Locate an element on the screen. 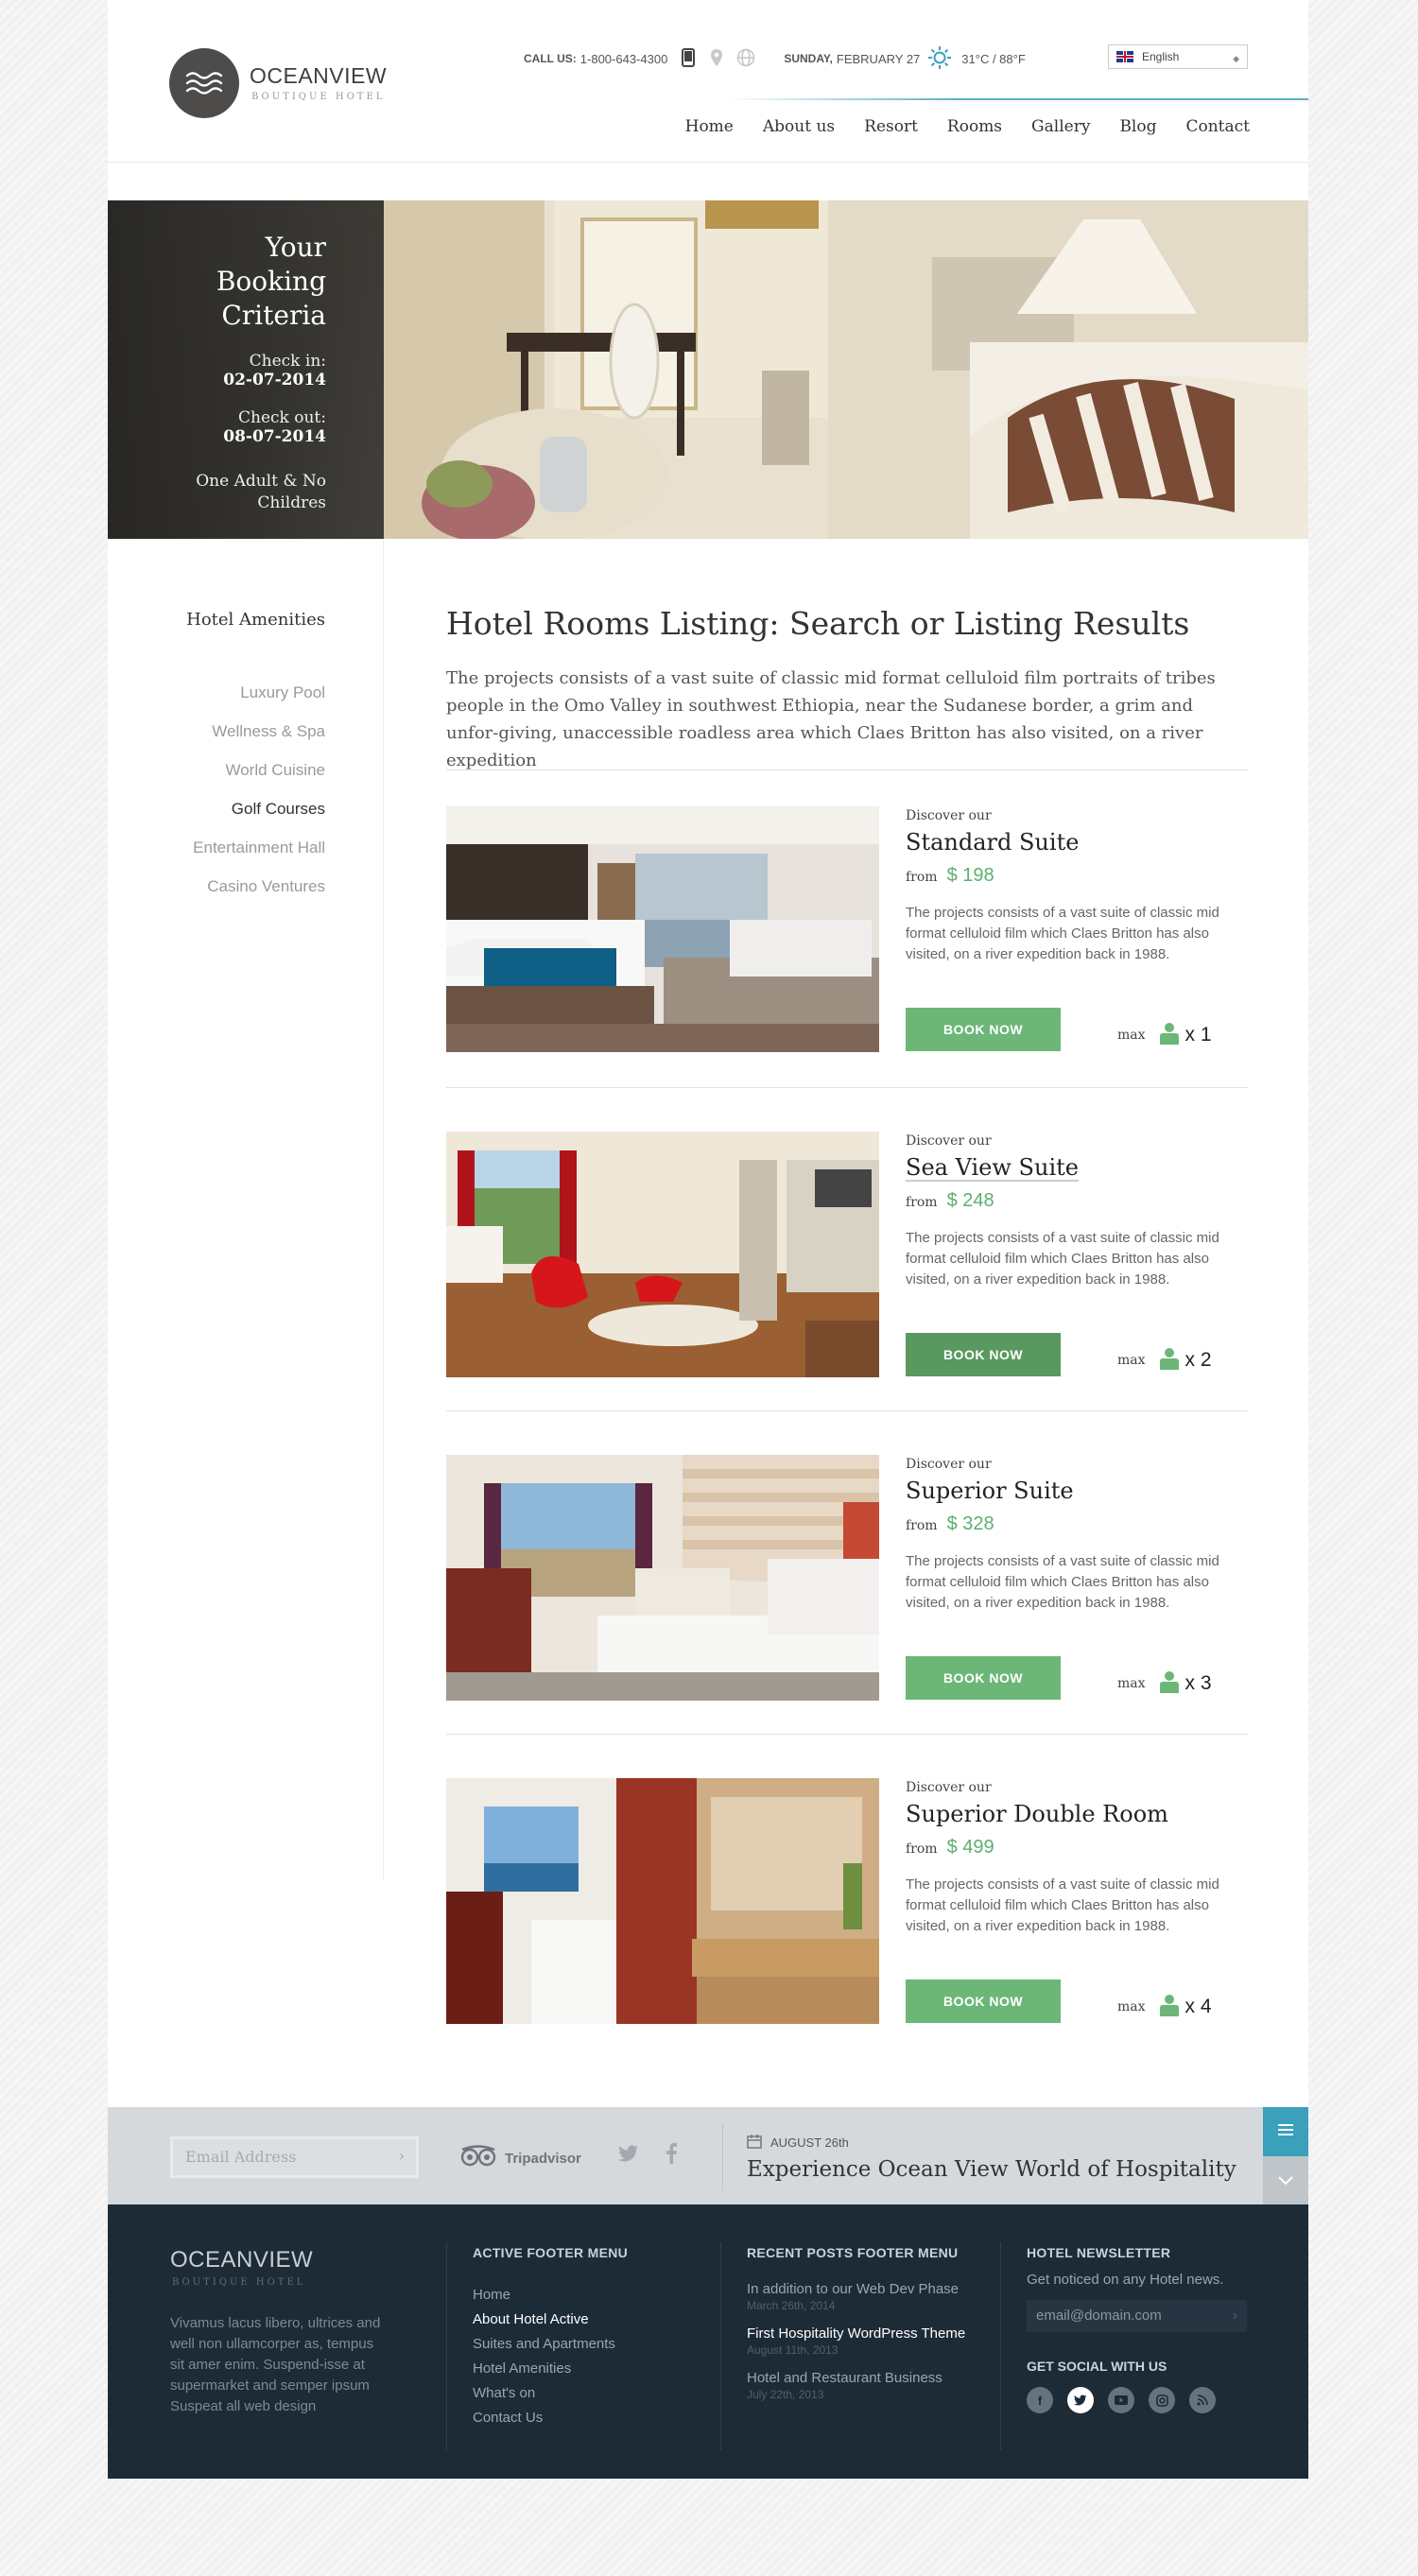 This screenshot has height=2576, width=1418. logo-icon is located at coordinates (204, 83).